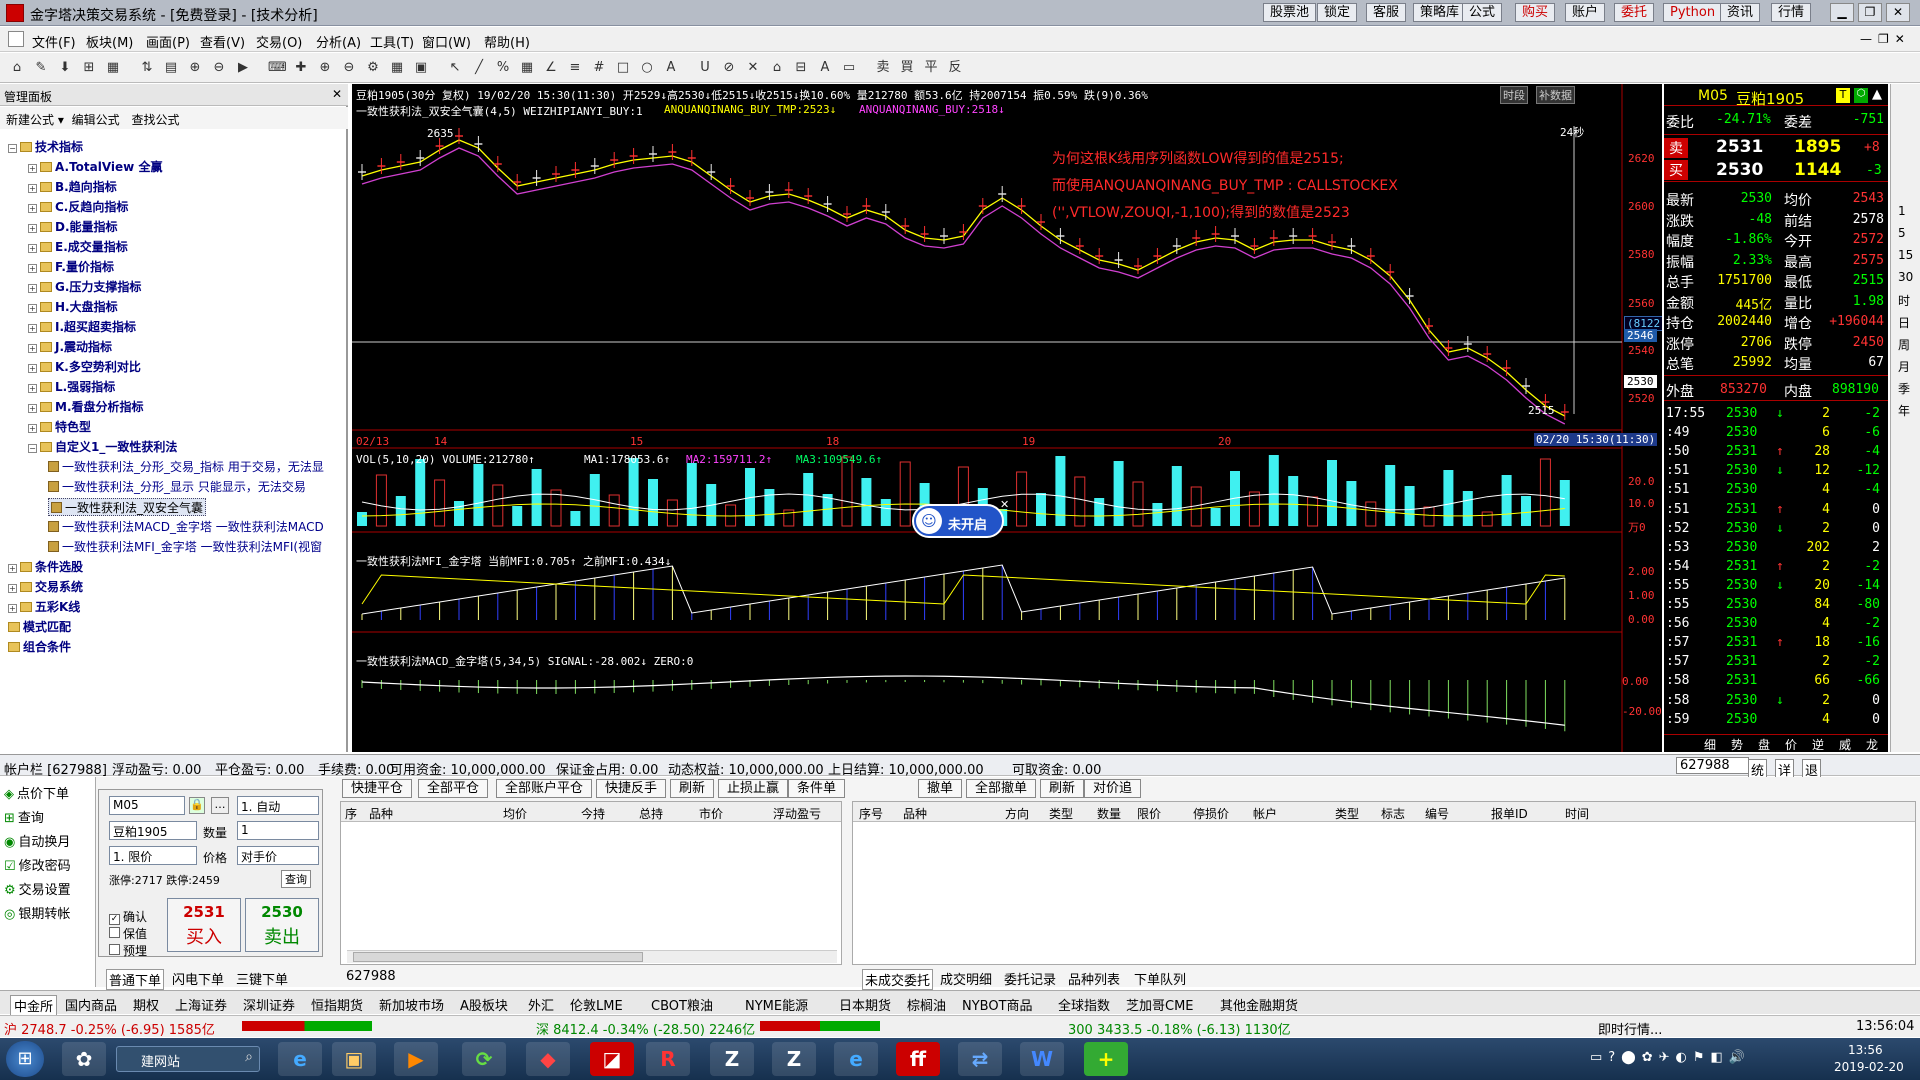  What do you see at coordinates (37, 840) in the screenshot?
I see `trade-menu-item: ◉ 自动换月` at bounding box center [37, 840].